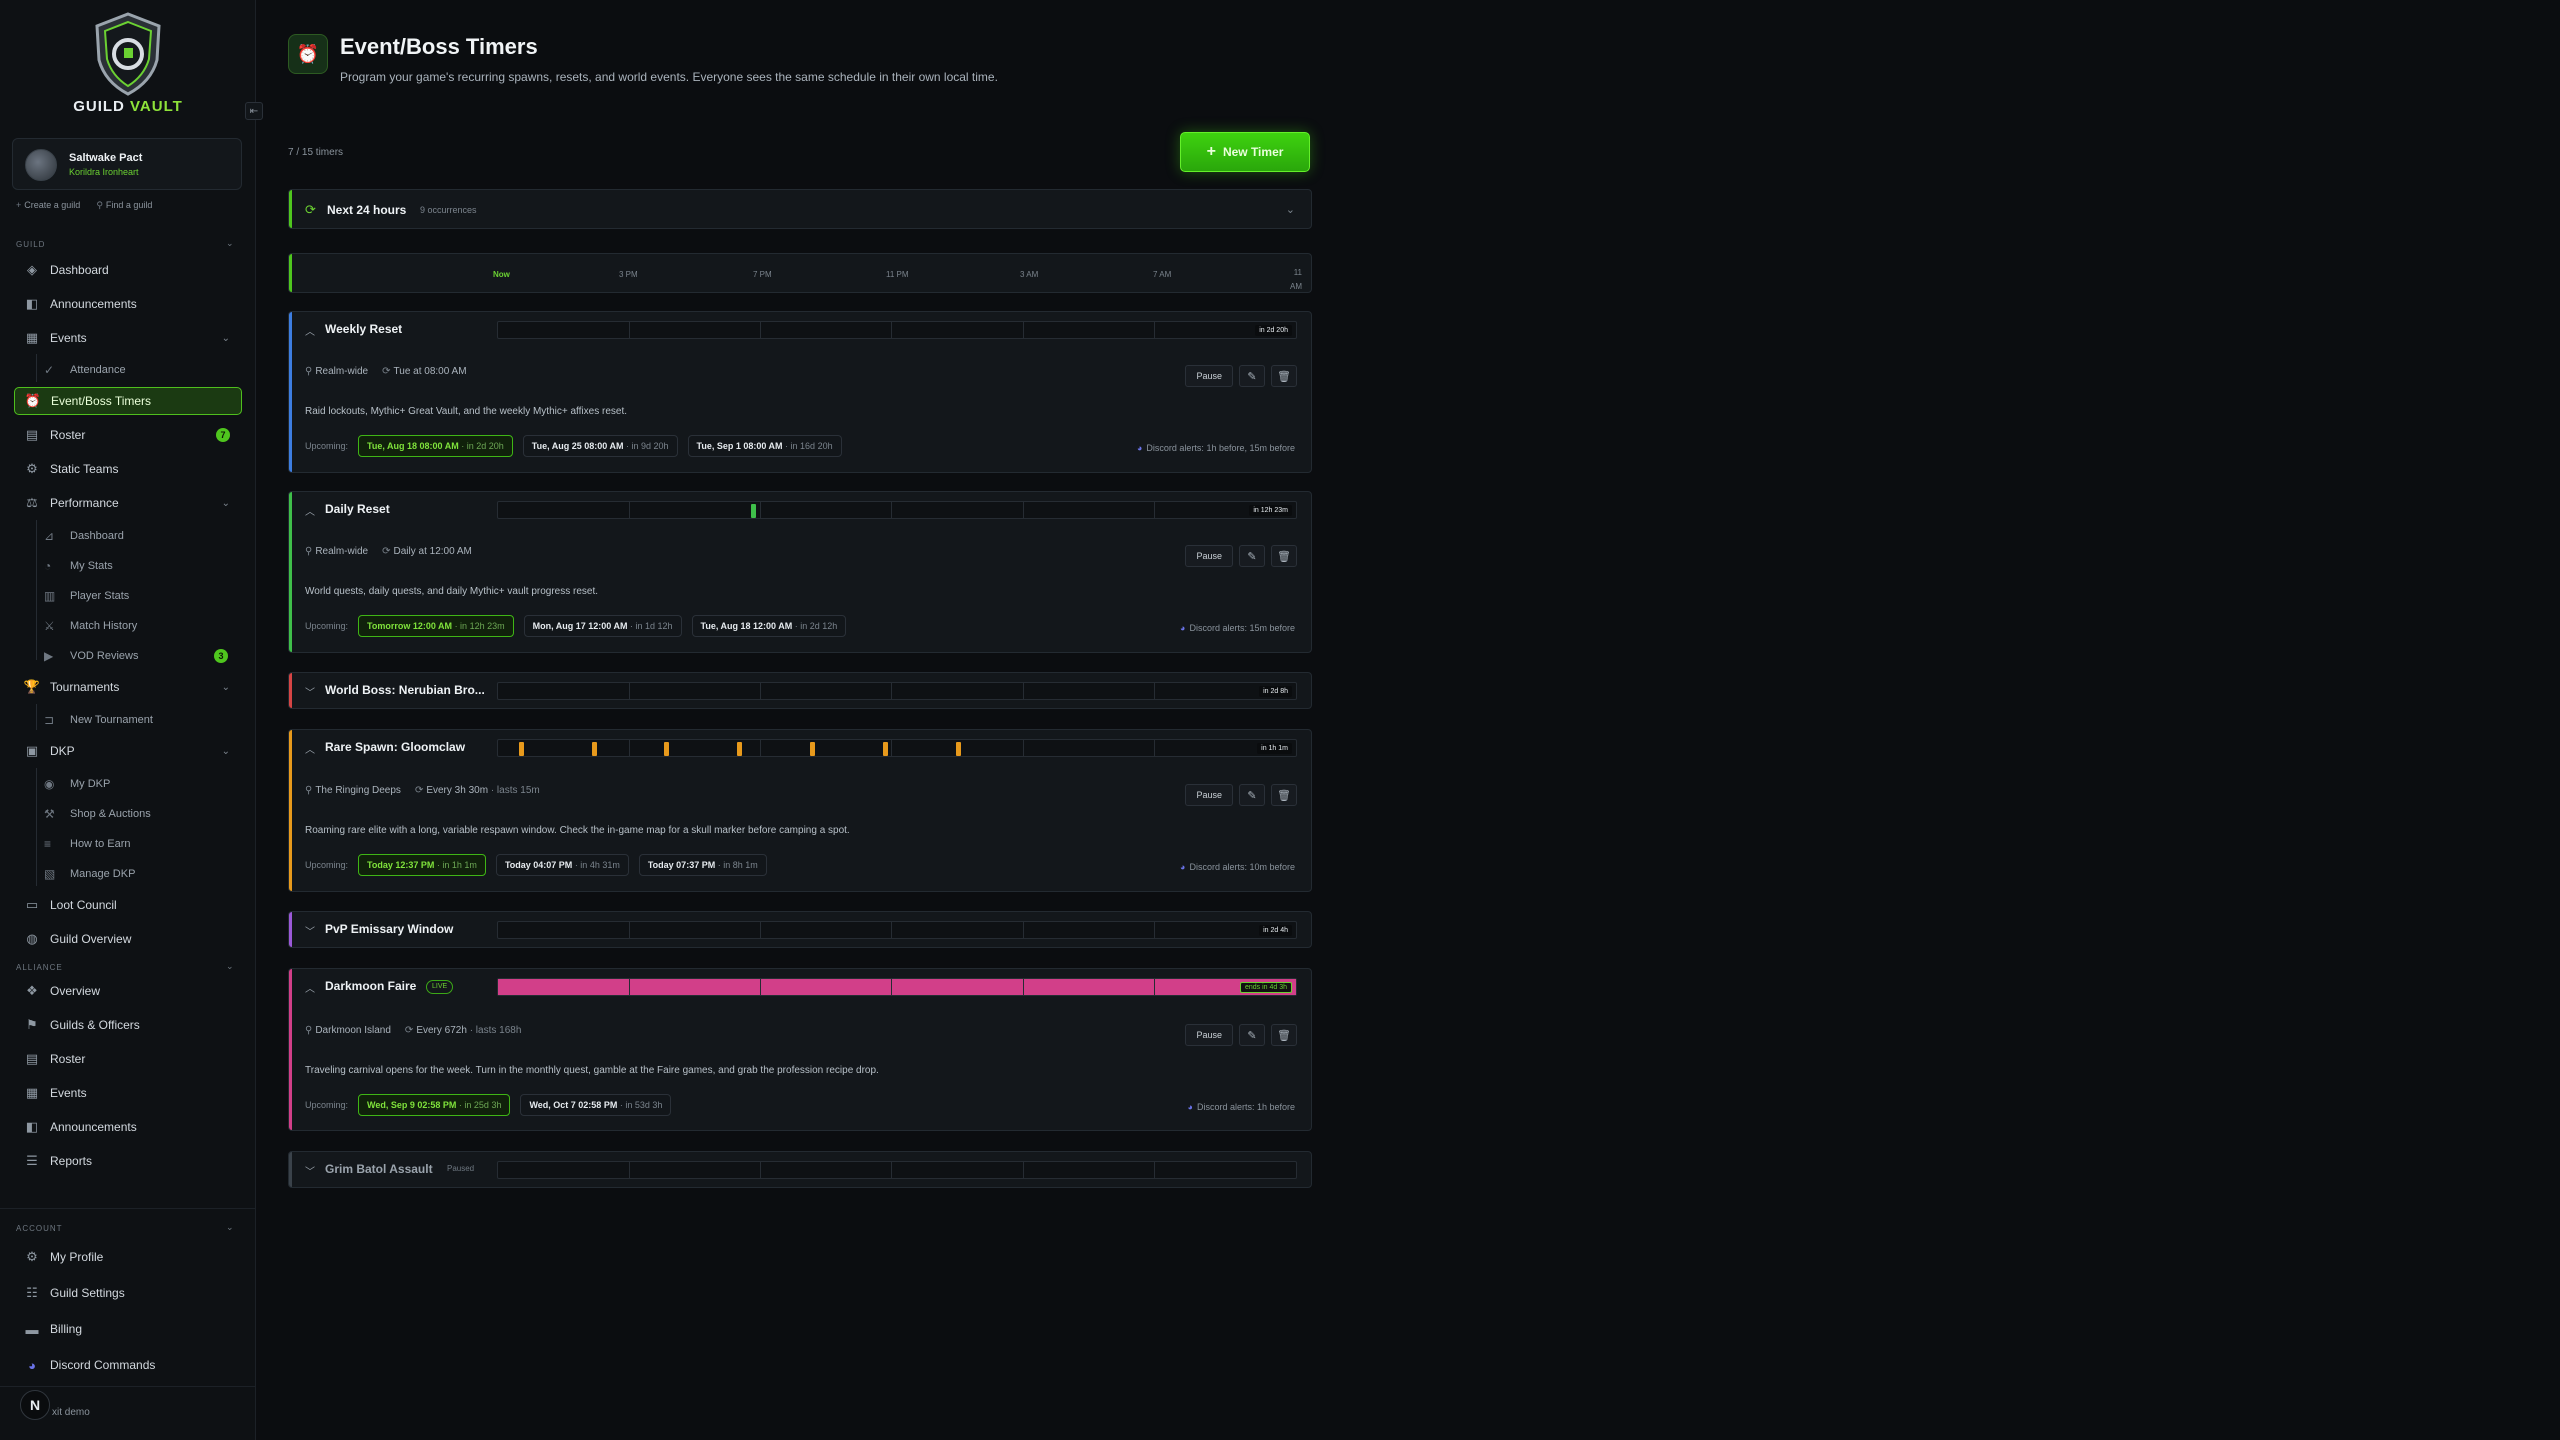 The image size is (2560, 1440). I want to click on sidebar-item-how-to-earn: ≡ How to Earn, so click(142, 844).